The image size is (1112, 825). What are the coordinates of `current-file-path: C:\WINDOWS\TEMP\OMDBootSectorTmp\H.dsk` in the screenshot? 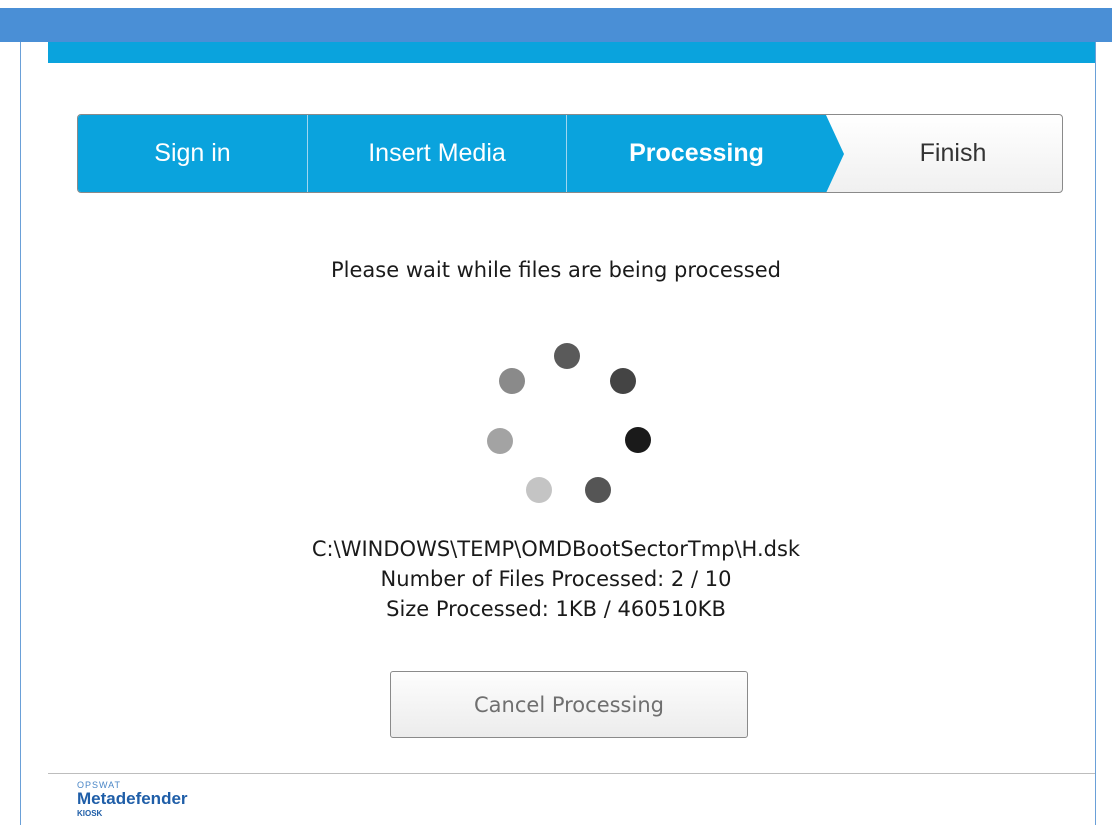 It's located at (556, 549).